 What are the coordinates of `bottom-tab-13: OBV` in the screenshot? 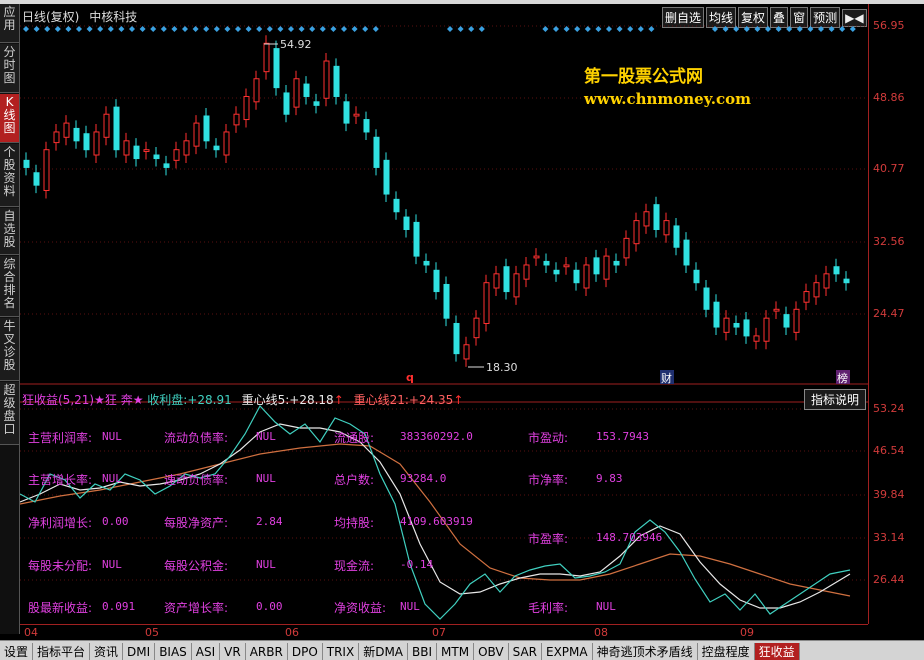 It's located at (491, 651).